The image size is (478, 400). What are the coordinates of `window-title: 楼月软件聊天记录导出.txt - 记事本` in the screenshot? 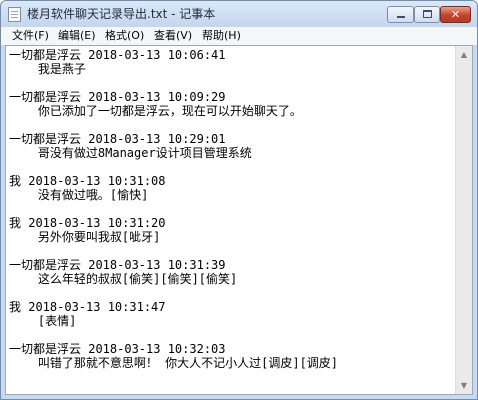 It's located at (121, 14).